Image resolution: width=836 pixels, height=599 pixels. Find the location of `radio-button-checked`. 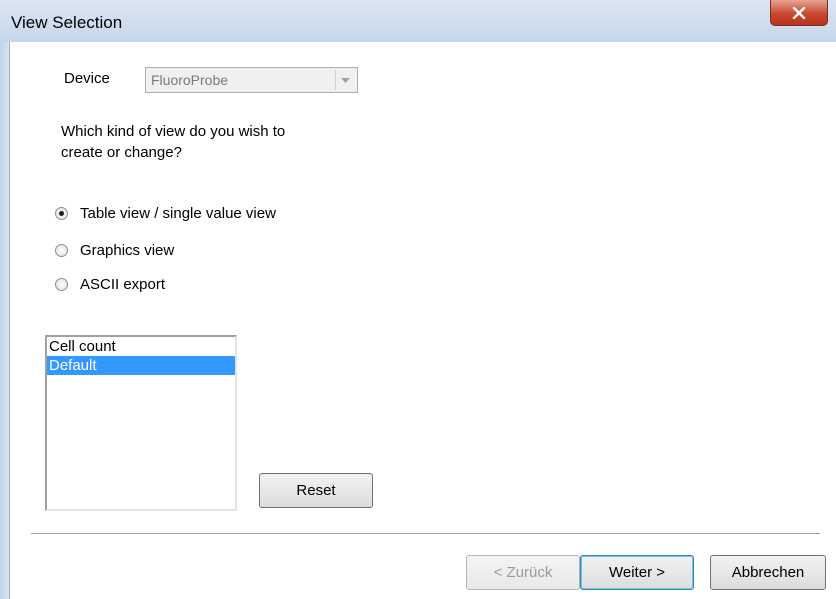

radio-button-checked is located at coordinates (61, 213).